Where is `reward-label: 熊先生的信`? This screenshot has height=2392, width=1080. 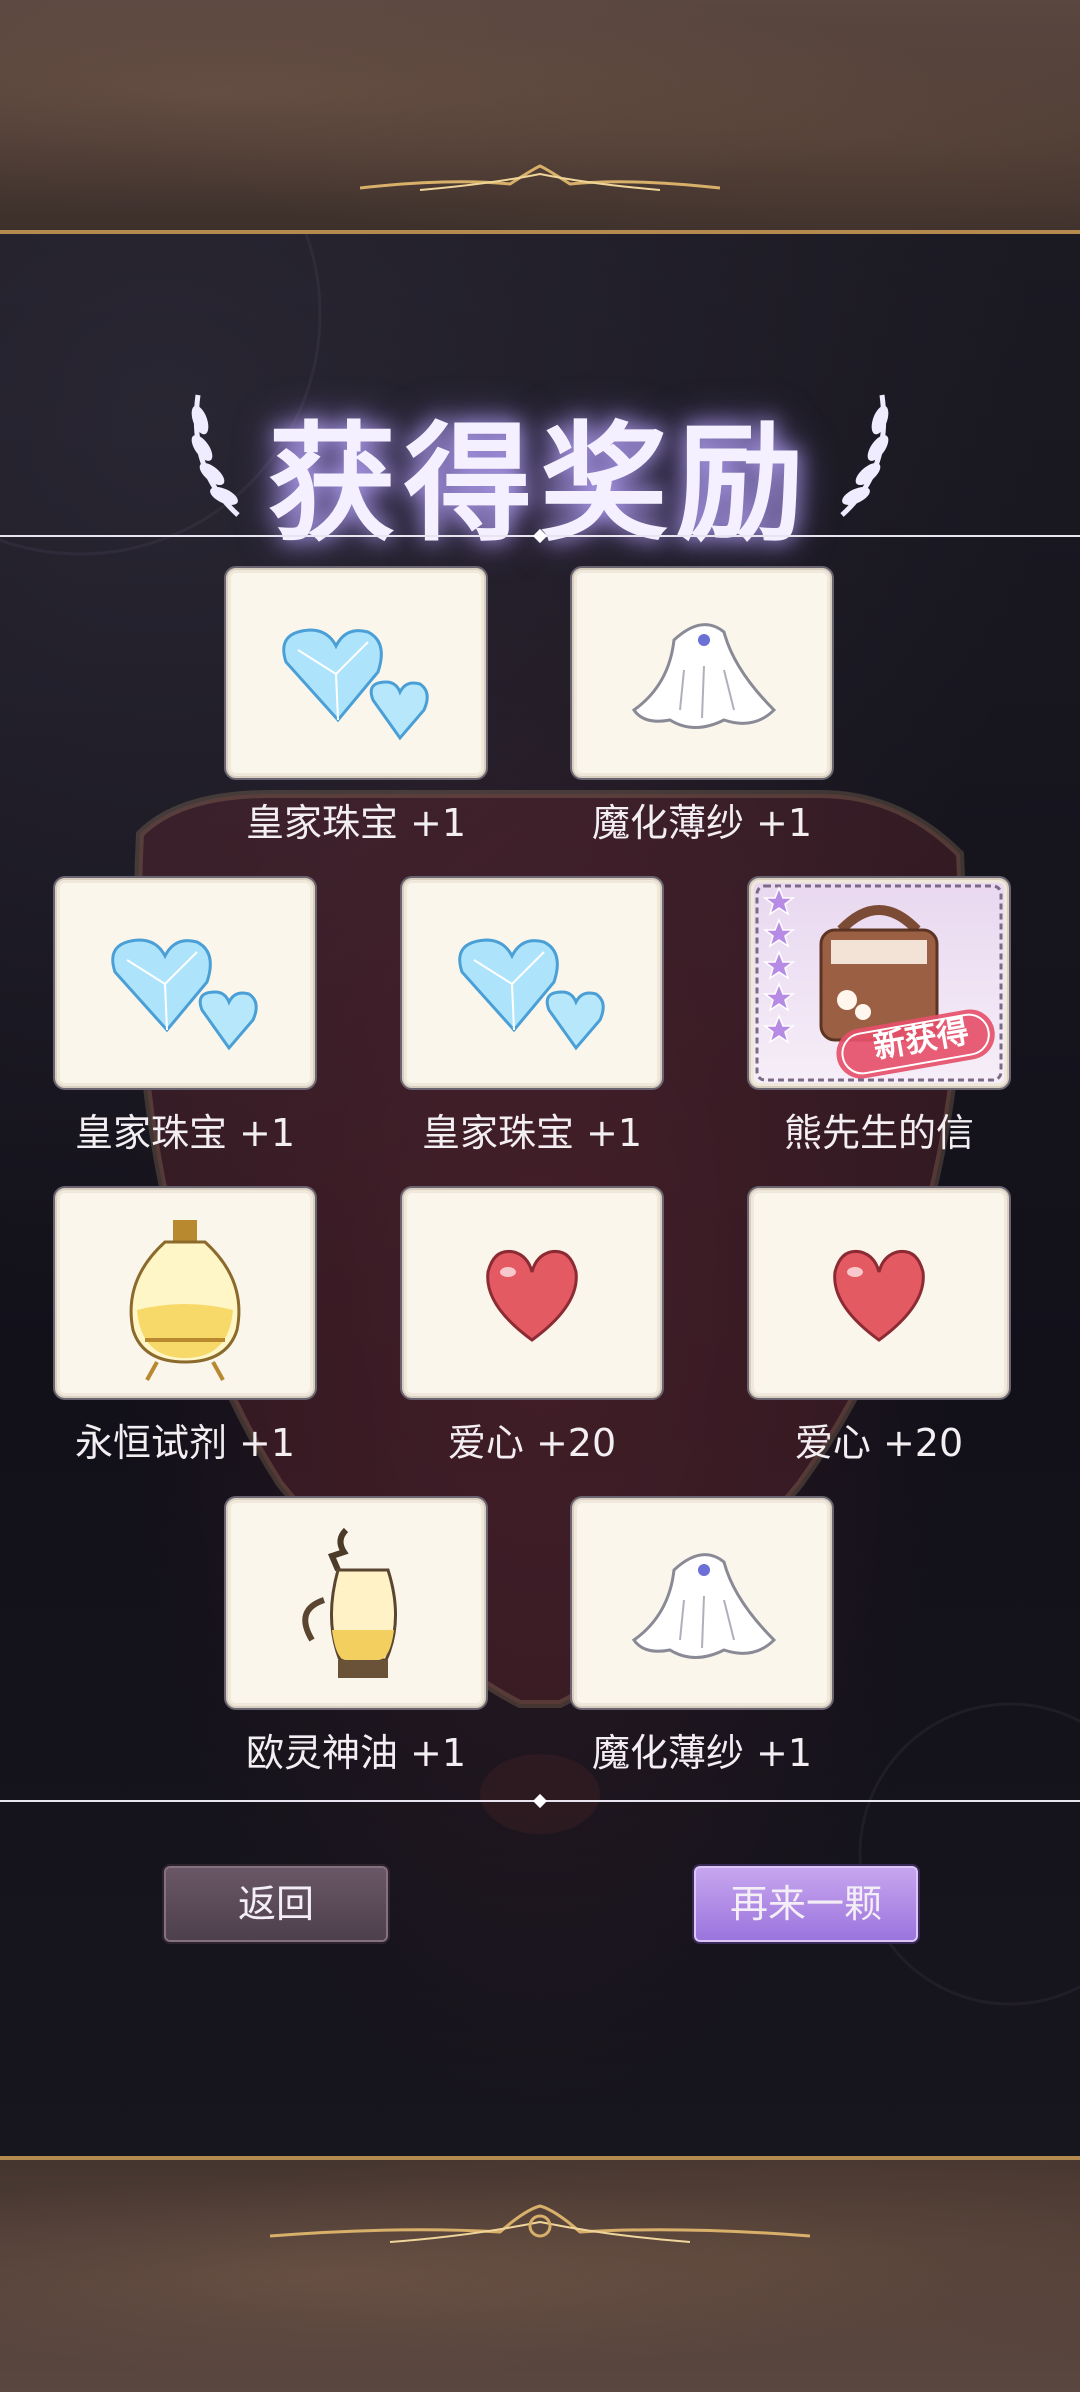 reward-label: 熊先生的信 is located at coordinates (878, 1133).